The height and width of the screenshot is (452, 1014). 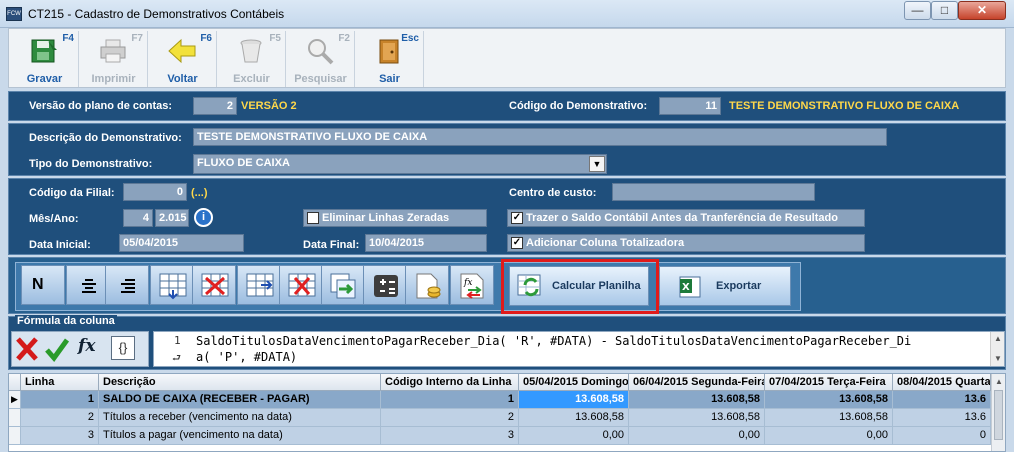 I want to click on info-icon: i, so click(x=203, y=217).